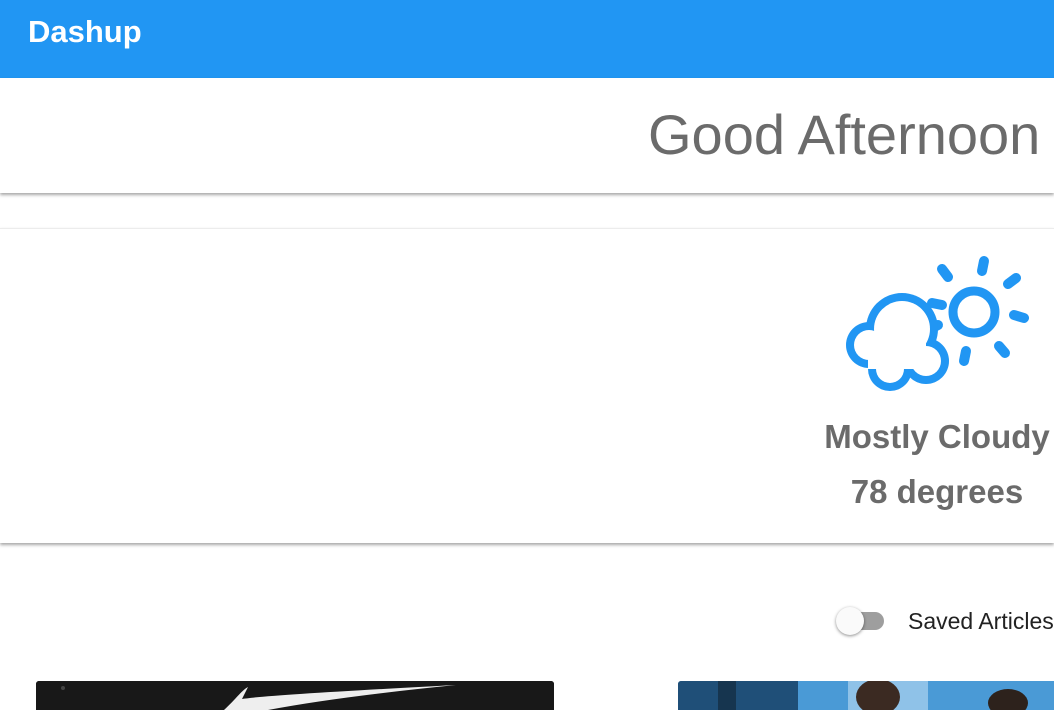 The height and width of the screenshot is (710, 1054). I want to click on partly-cloudy-icon, so click(937, 323).